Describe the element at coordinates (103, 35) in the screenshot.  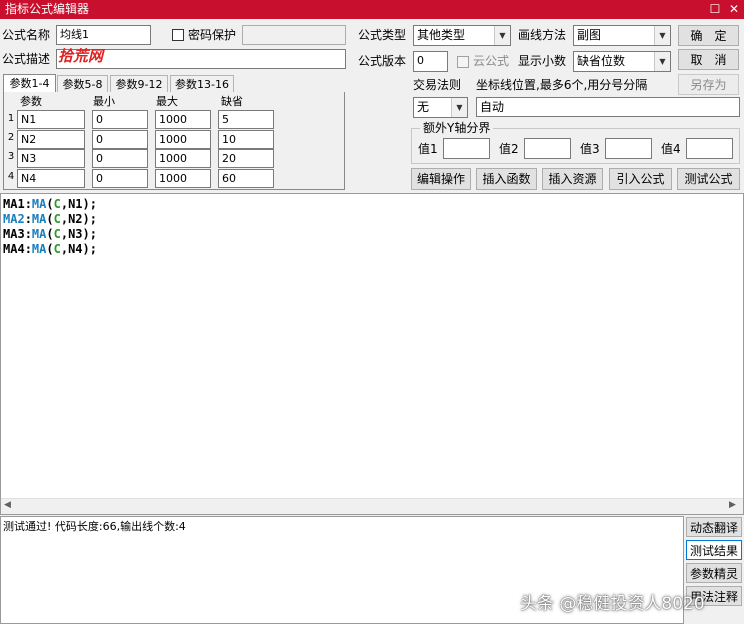
I see `formula-name-input: 均线1` at that location.